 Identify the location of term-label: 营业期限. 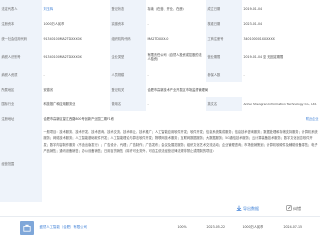
(224, 57).